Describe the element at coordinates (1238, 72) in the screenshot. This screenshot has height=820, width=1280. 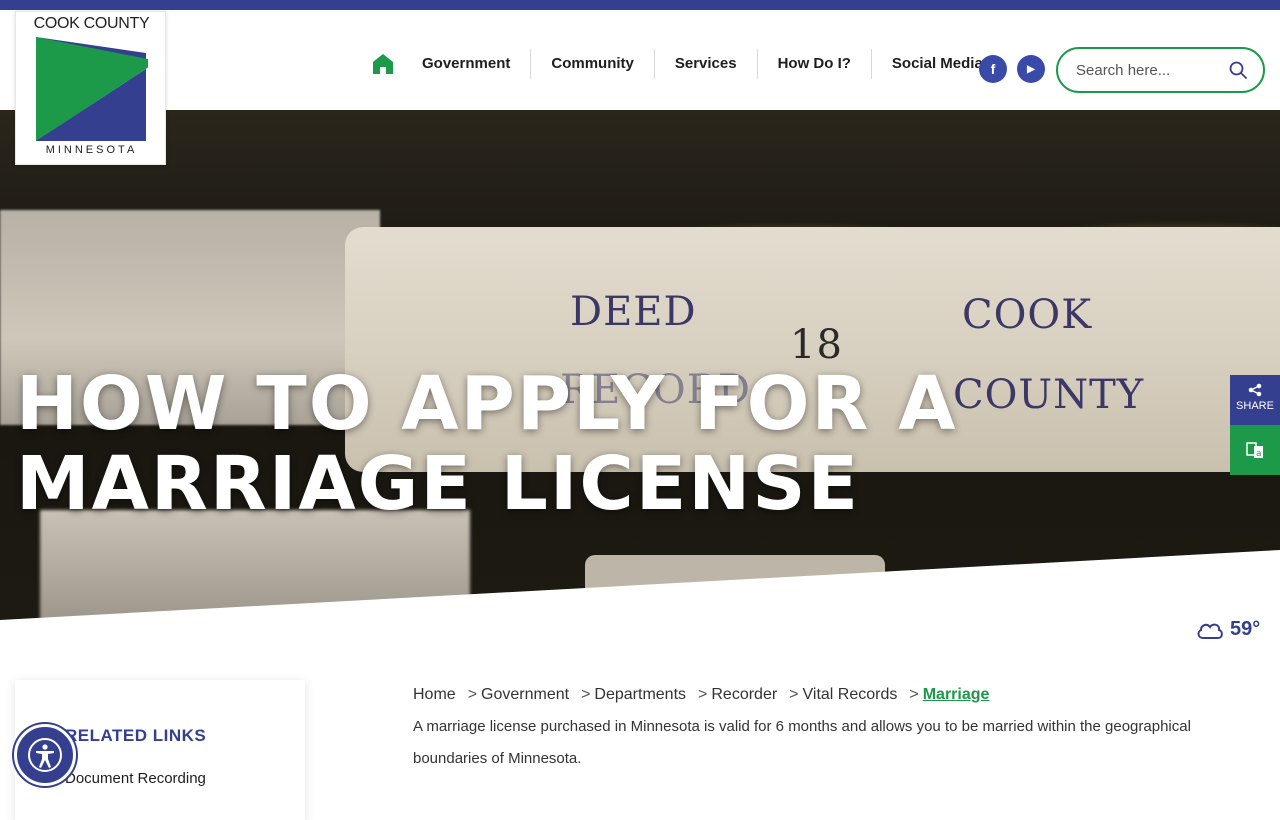
I see `search-icon` at that location.